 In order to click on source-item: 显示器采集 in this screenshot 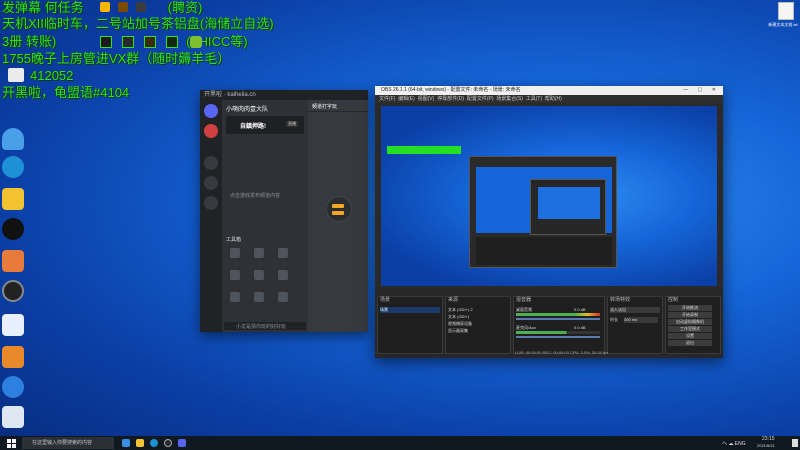, I will do `click(458, 331)`.